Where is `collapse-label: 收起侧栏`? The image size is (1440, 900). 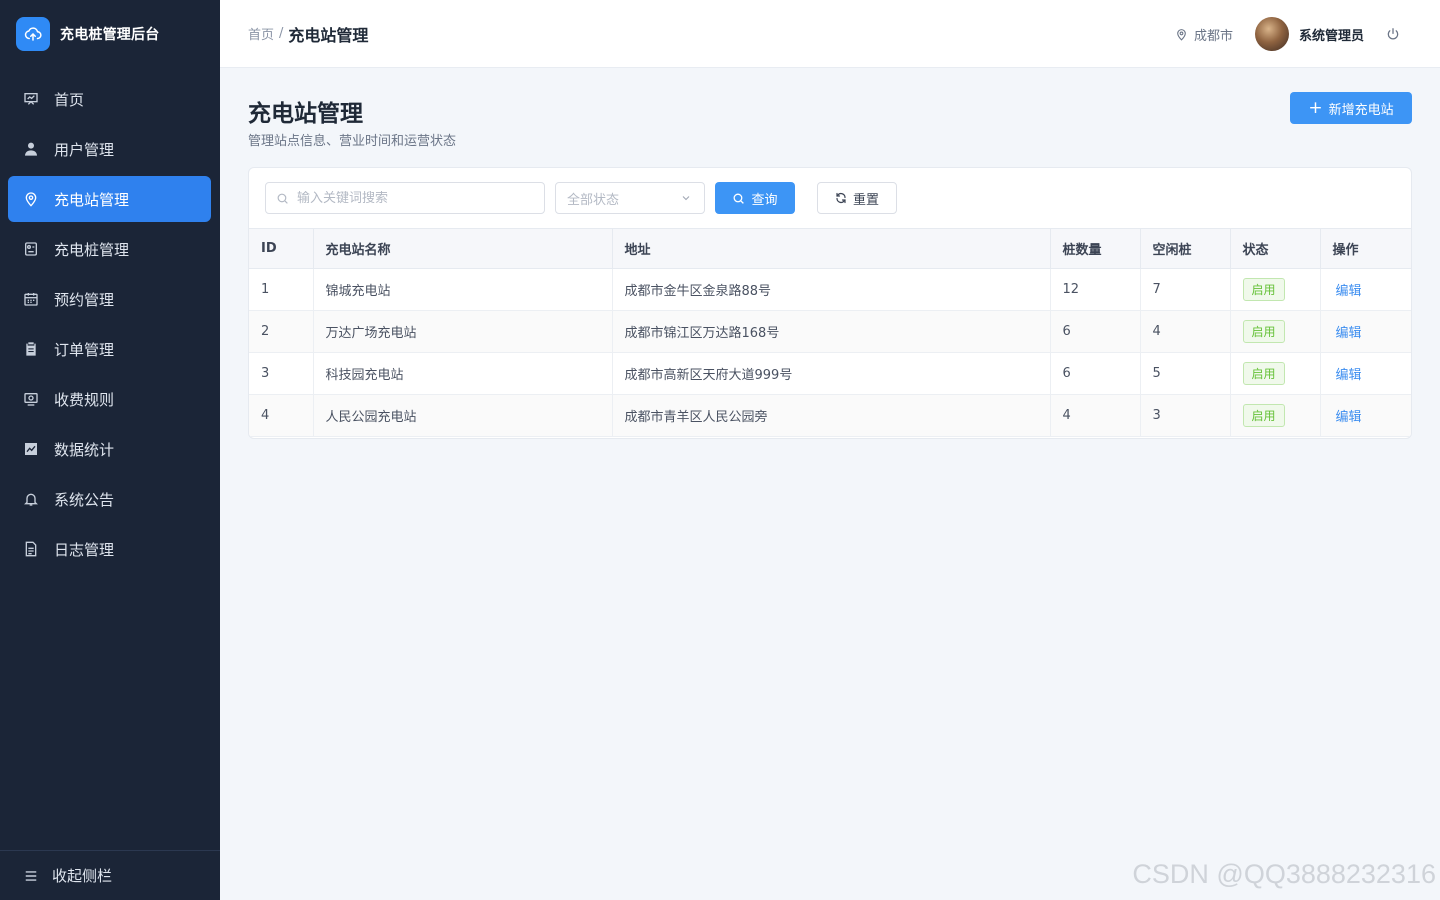 collapse-label: 收起侧栏 is located at coordinates (82, 876).